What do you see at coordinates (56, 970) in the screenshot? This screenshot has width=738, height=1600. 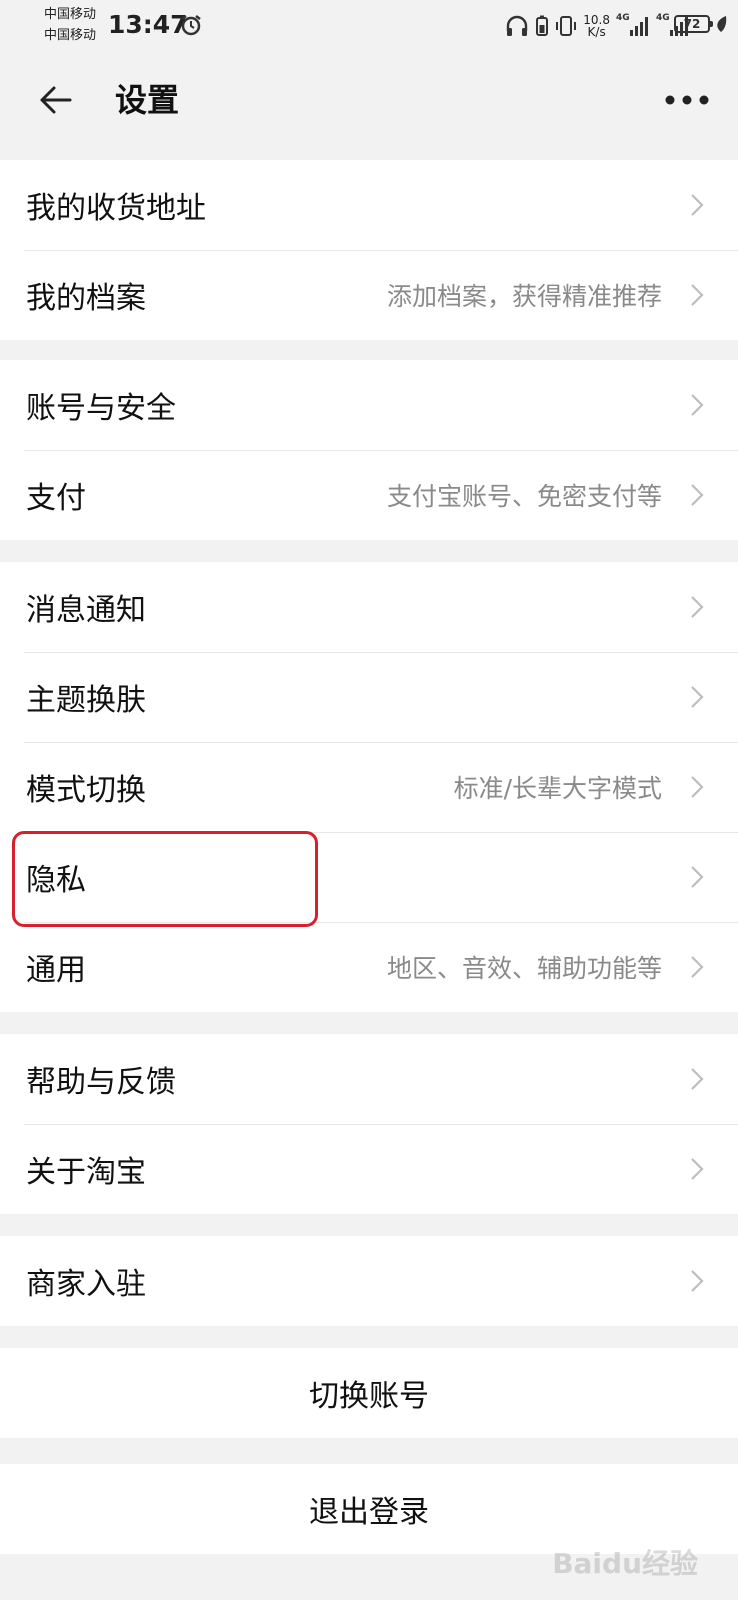 I see `settings-item-label: 通用` at bounding box center [56, 970].